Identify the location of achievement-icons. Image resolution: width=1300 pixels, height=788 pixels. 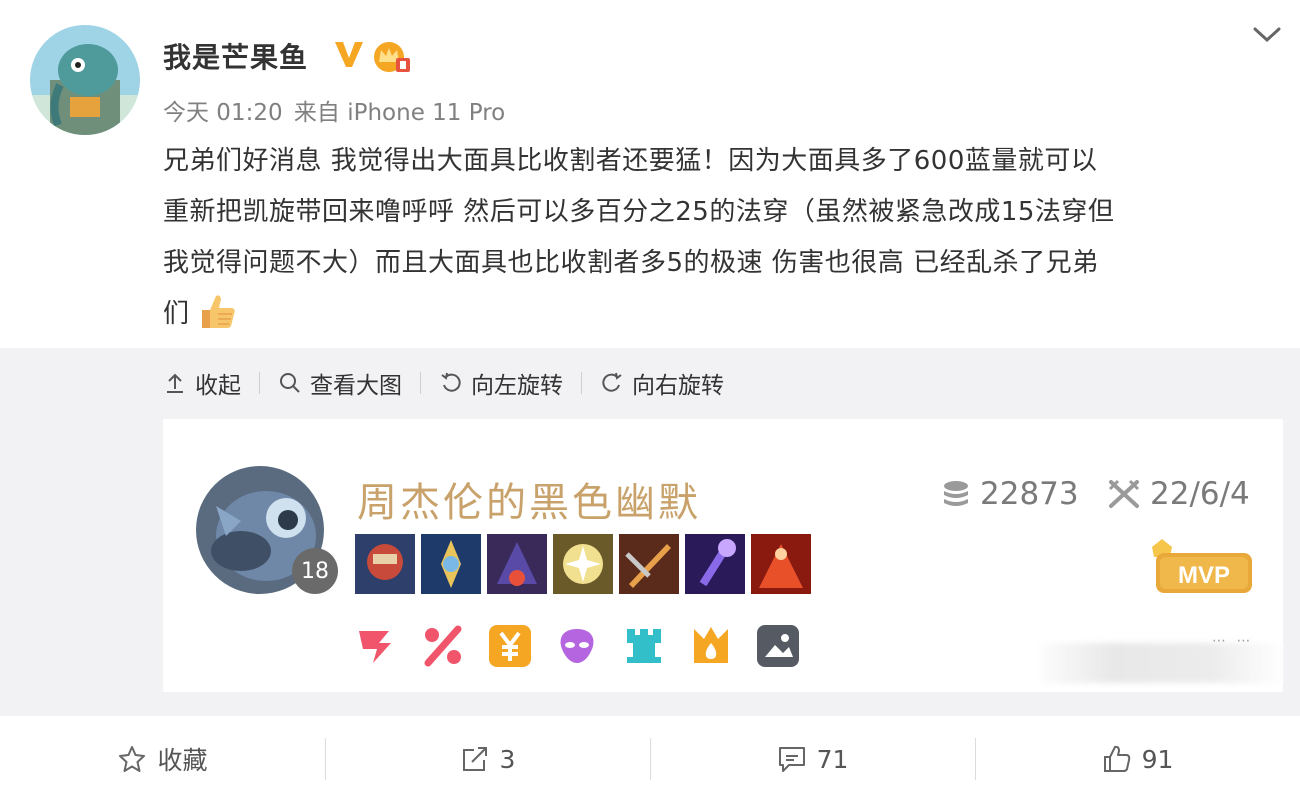
(589, 646).